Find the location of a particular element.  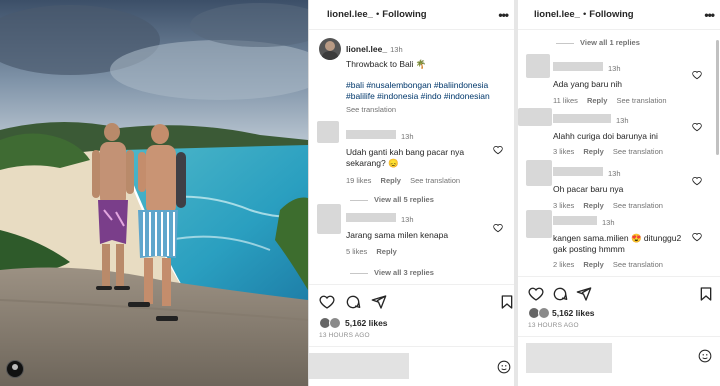

comment-text: Udah ganti kah bang pacar nya is located at coordinates (405, 152).